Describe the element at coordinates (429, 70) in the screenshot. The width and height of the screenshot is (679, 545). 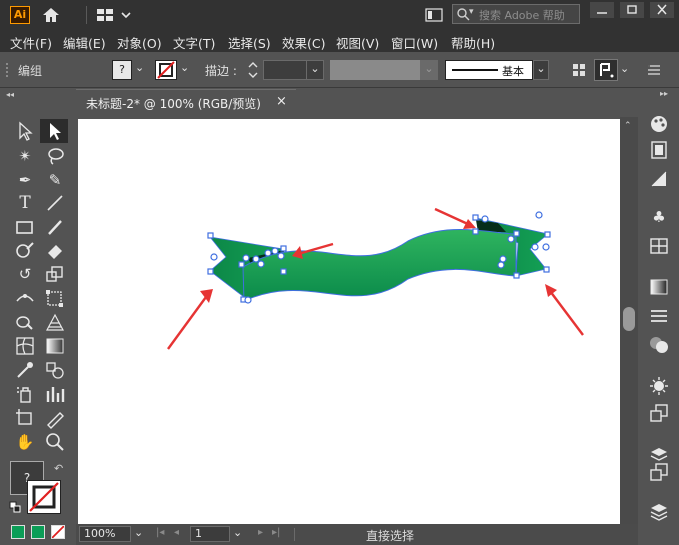
I see `profile-dropdown: ⌄` at that location.